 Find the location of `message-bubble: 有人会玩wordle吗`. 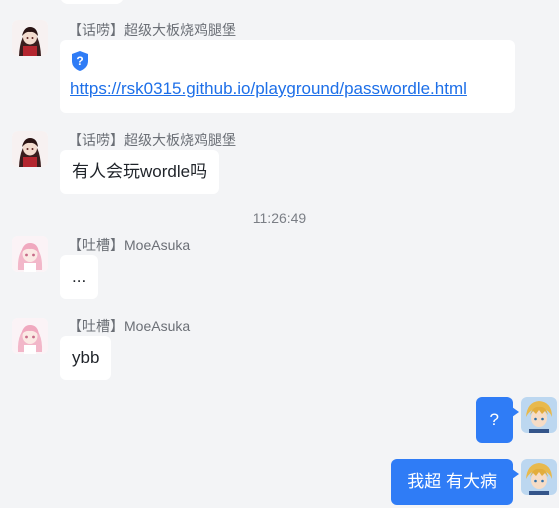

message-bubble: 有人会玩wordle吗 is located at coordinates (140, 172).